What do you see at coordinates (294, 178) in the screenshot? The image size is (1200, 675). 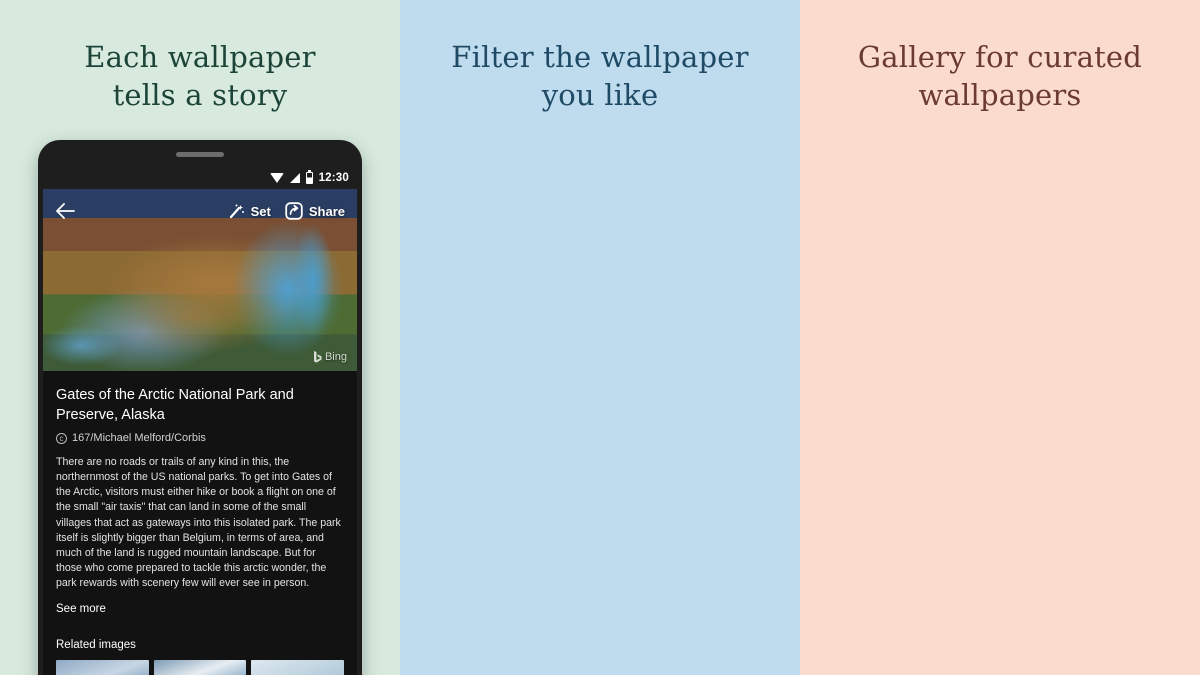 I see `signal-icon` at bounding box center [294, 178].